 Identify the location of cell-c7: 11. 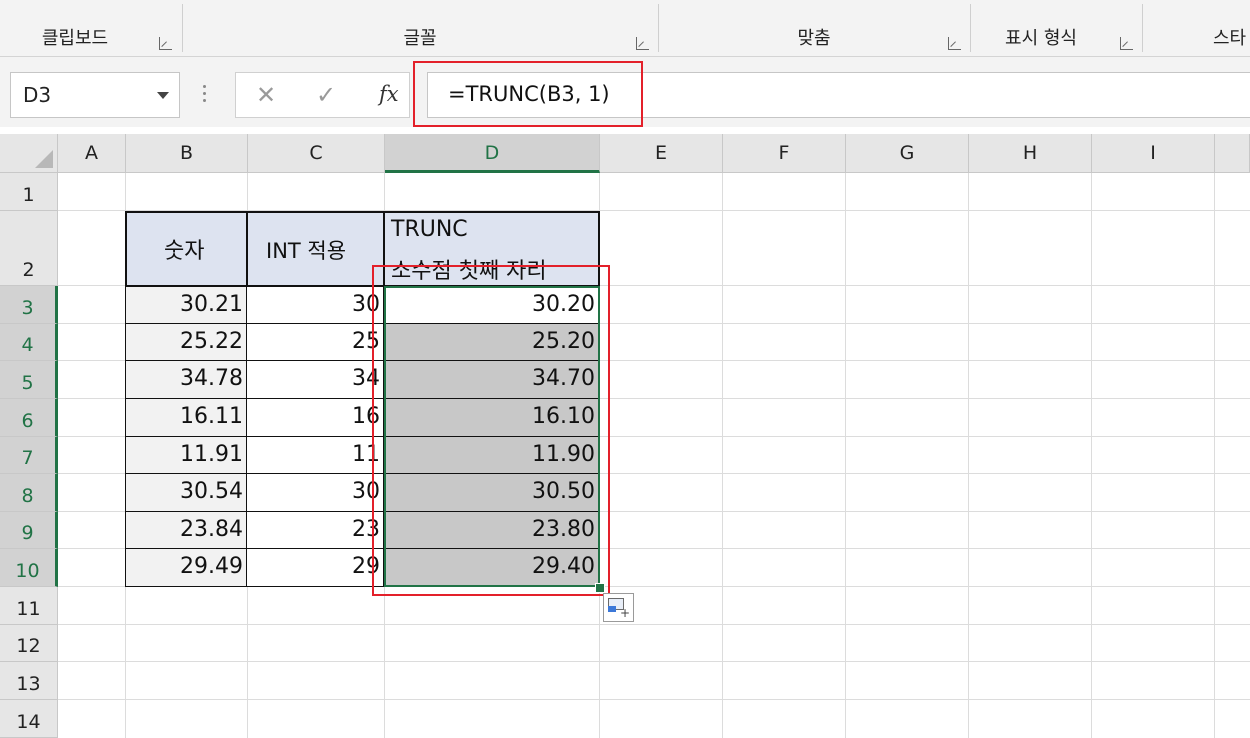
(315, 455).